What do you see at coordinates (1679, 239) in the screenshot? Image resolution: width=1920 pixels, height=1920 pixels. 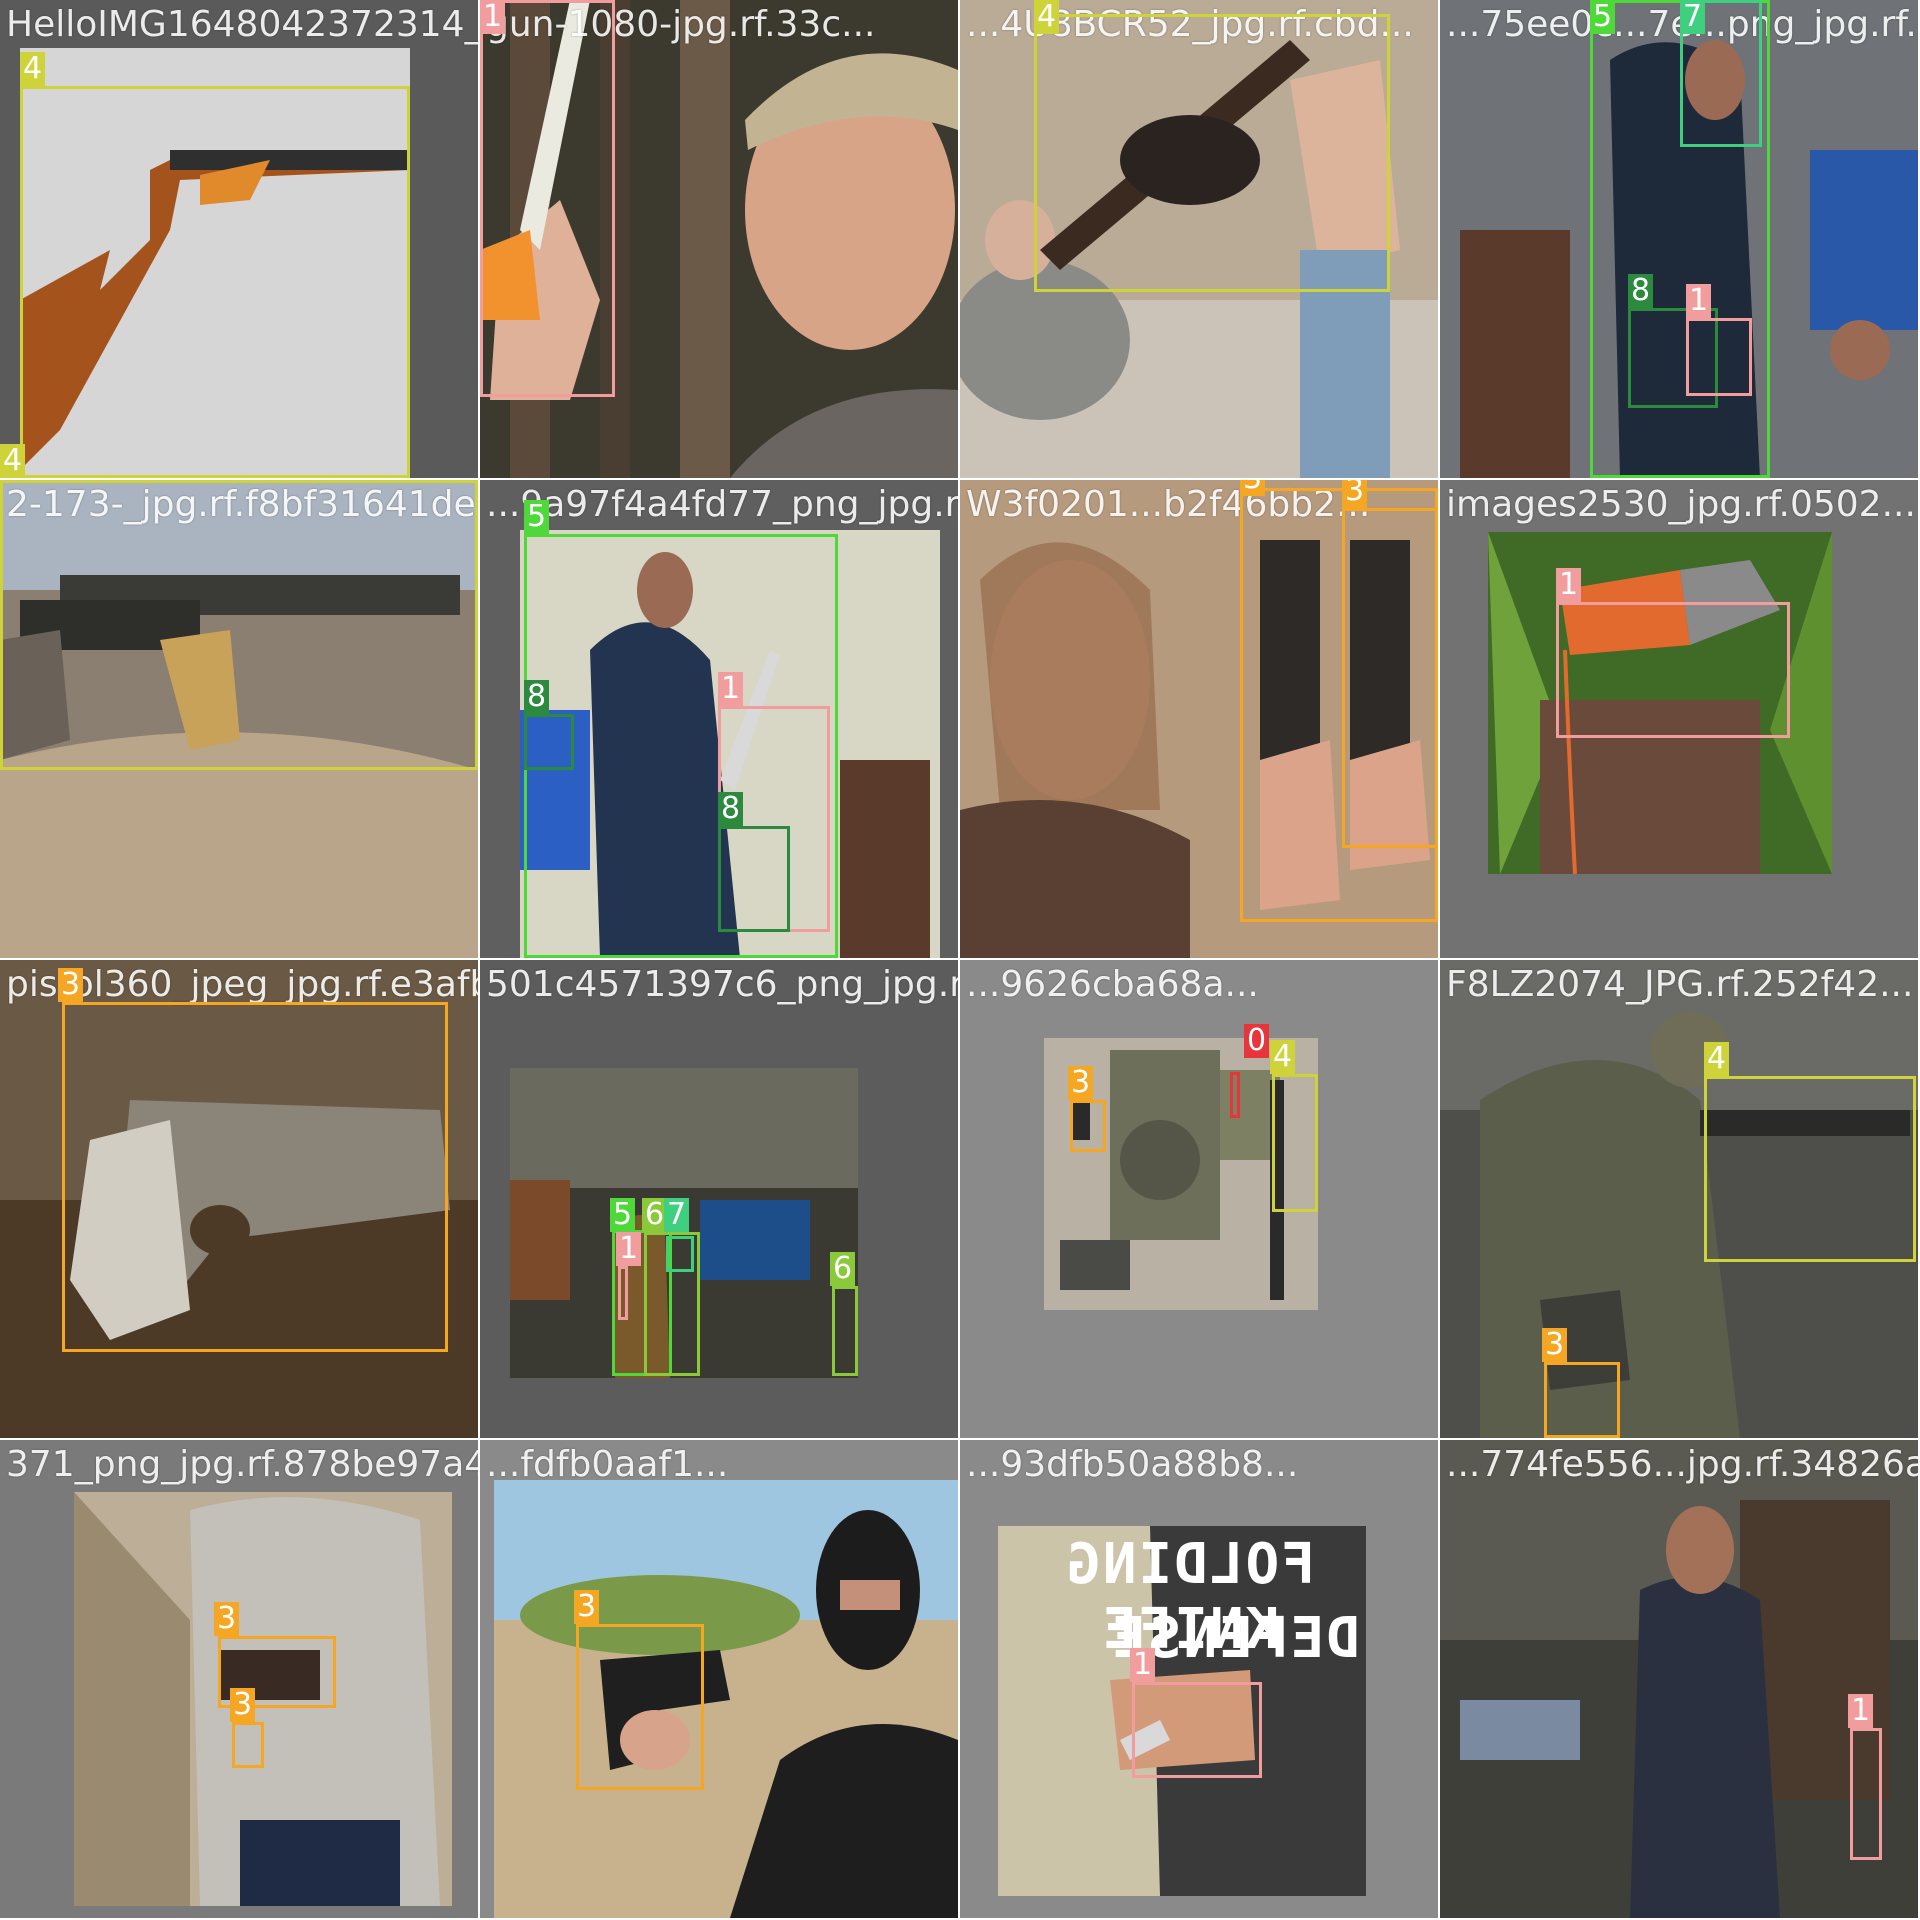 I see `image-tile: ...75ee0c...7e...png_jpg.rf... 5 7 8 1` at bounding box center [1679, 239].